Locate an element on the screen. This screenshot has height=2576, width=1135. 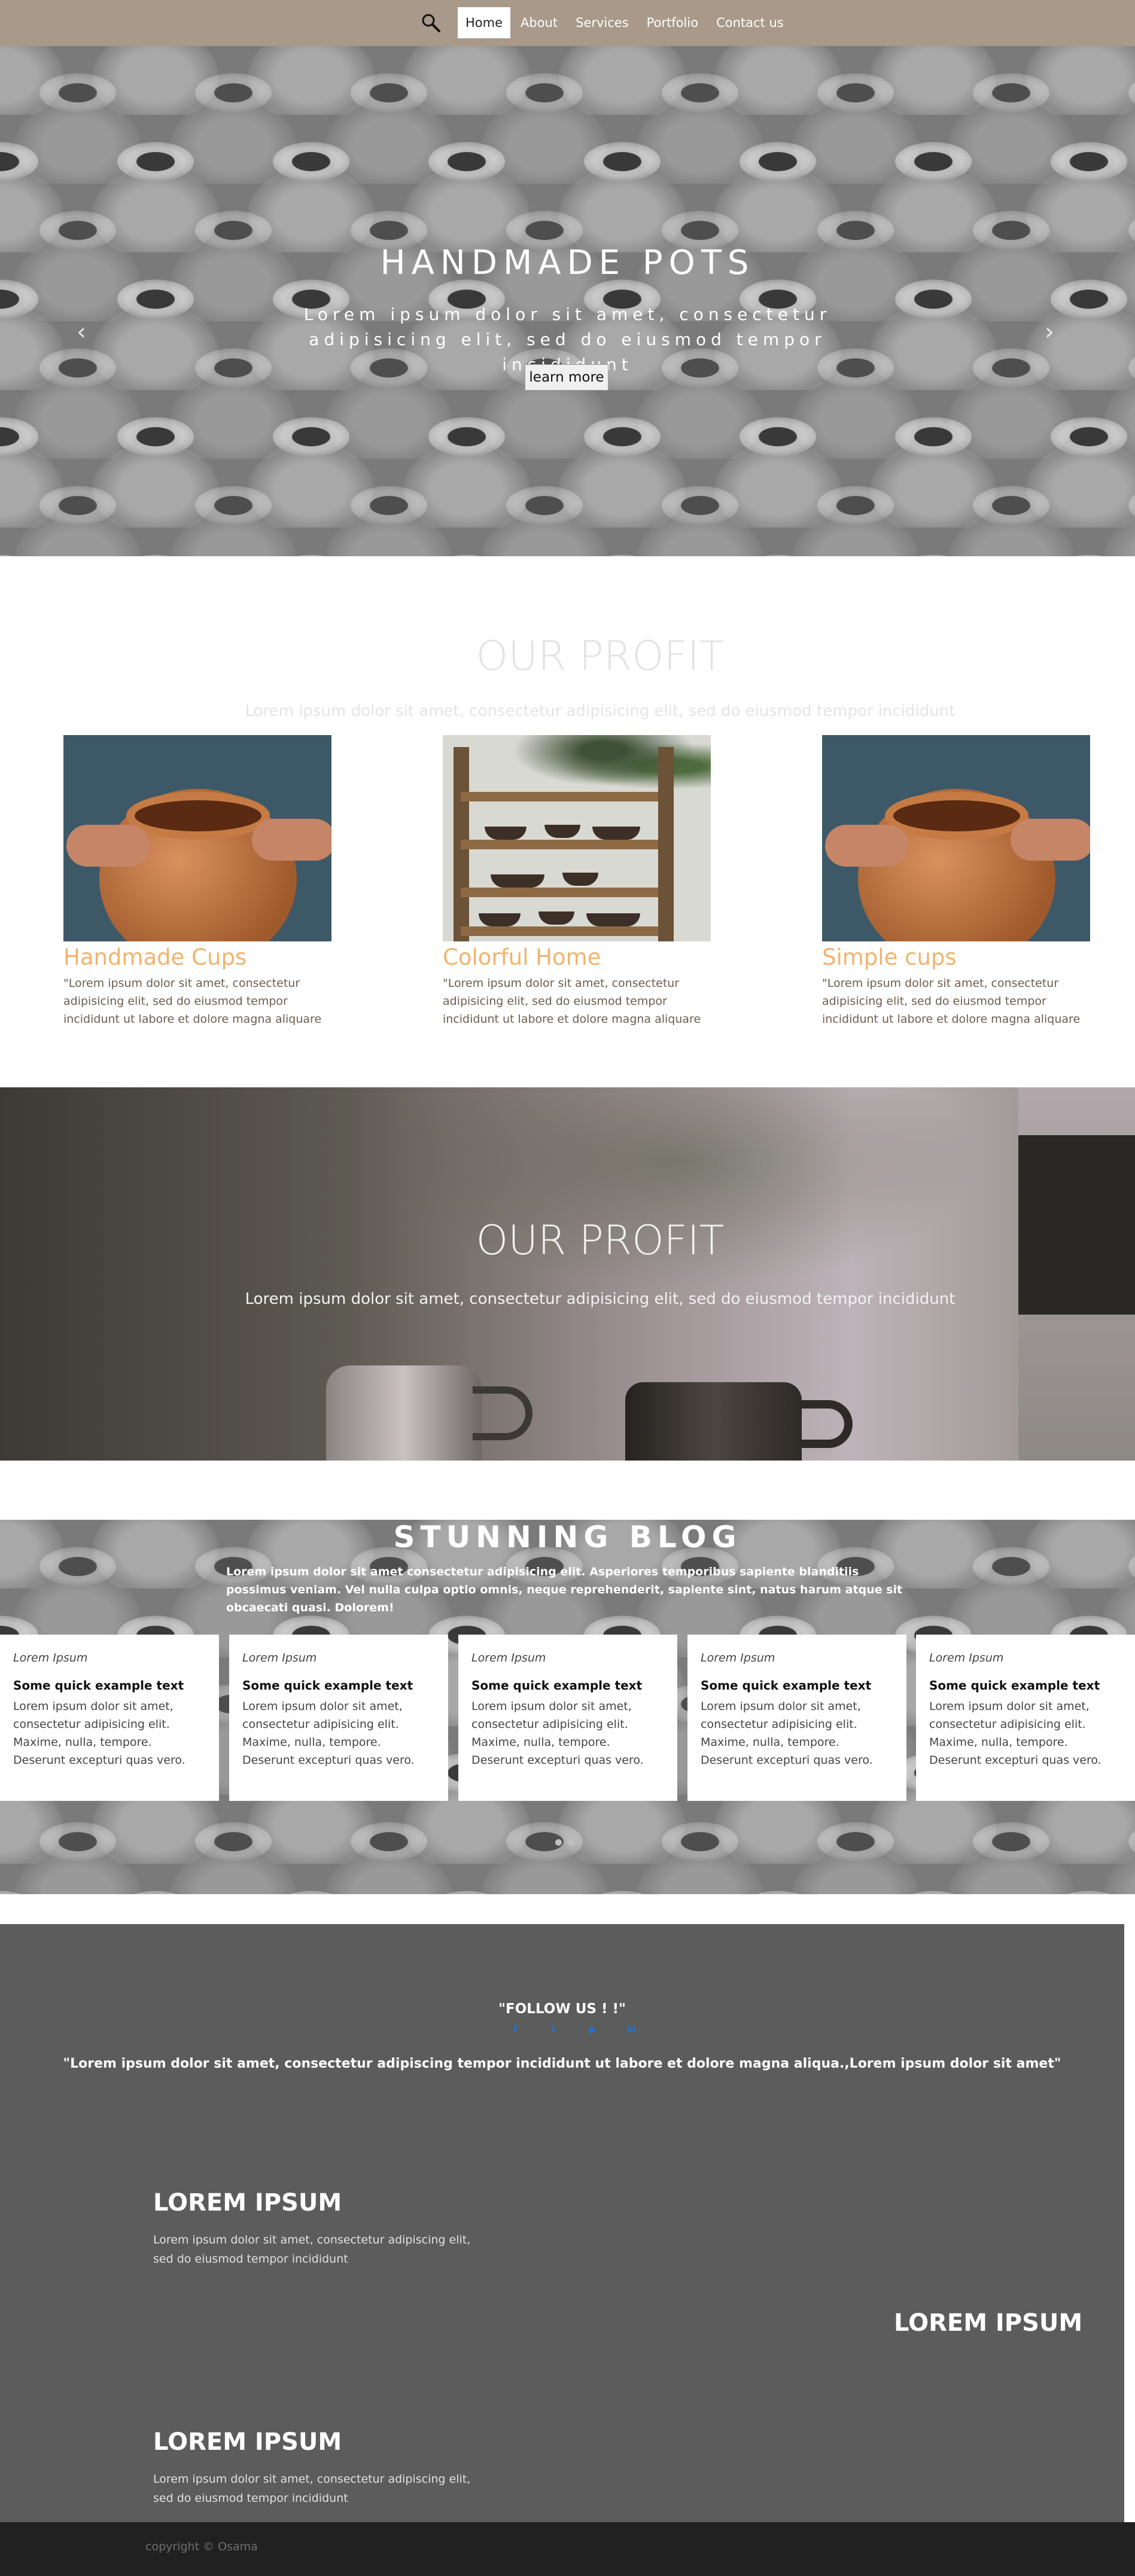
profit-banner is located at coordinates (567, 1274).